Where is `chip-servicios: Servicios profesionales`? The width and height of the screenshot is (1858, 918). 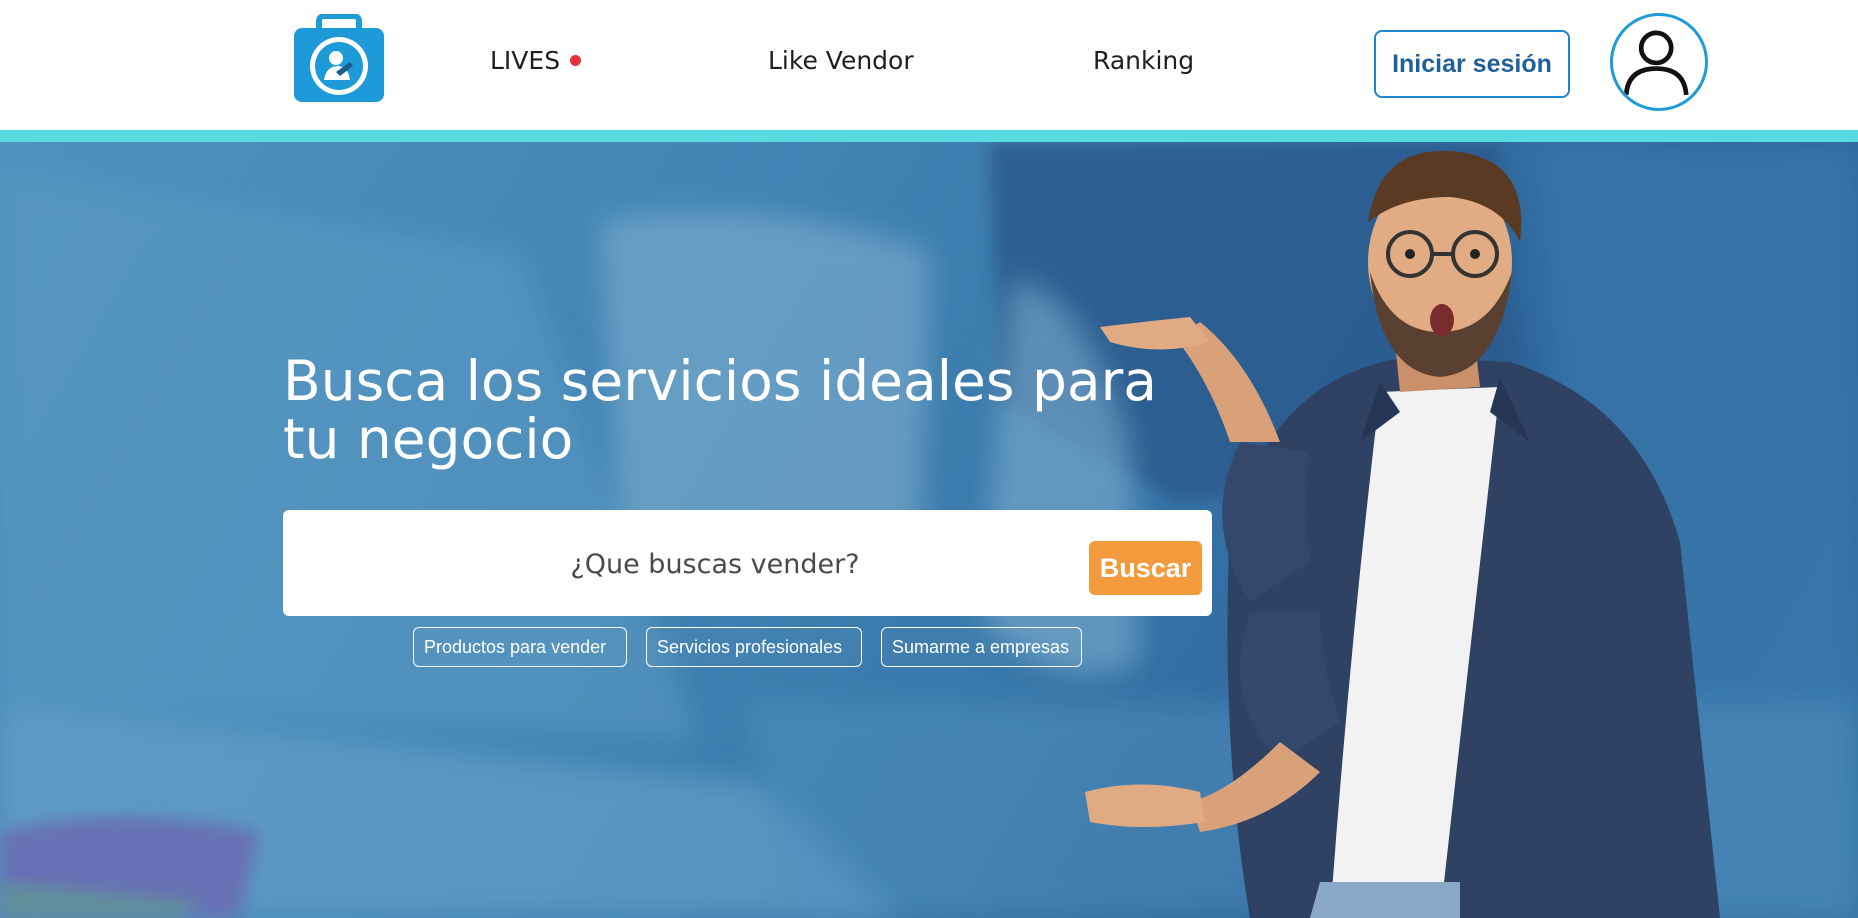
chip-servicios: Servicios profesionales is located at coordinates (754, 647).